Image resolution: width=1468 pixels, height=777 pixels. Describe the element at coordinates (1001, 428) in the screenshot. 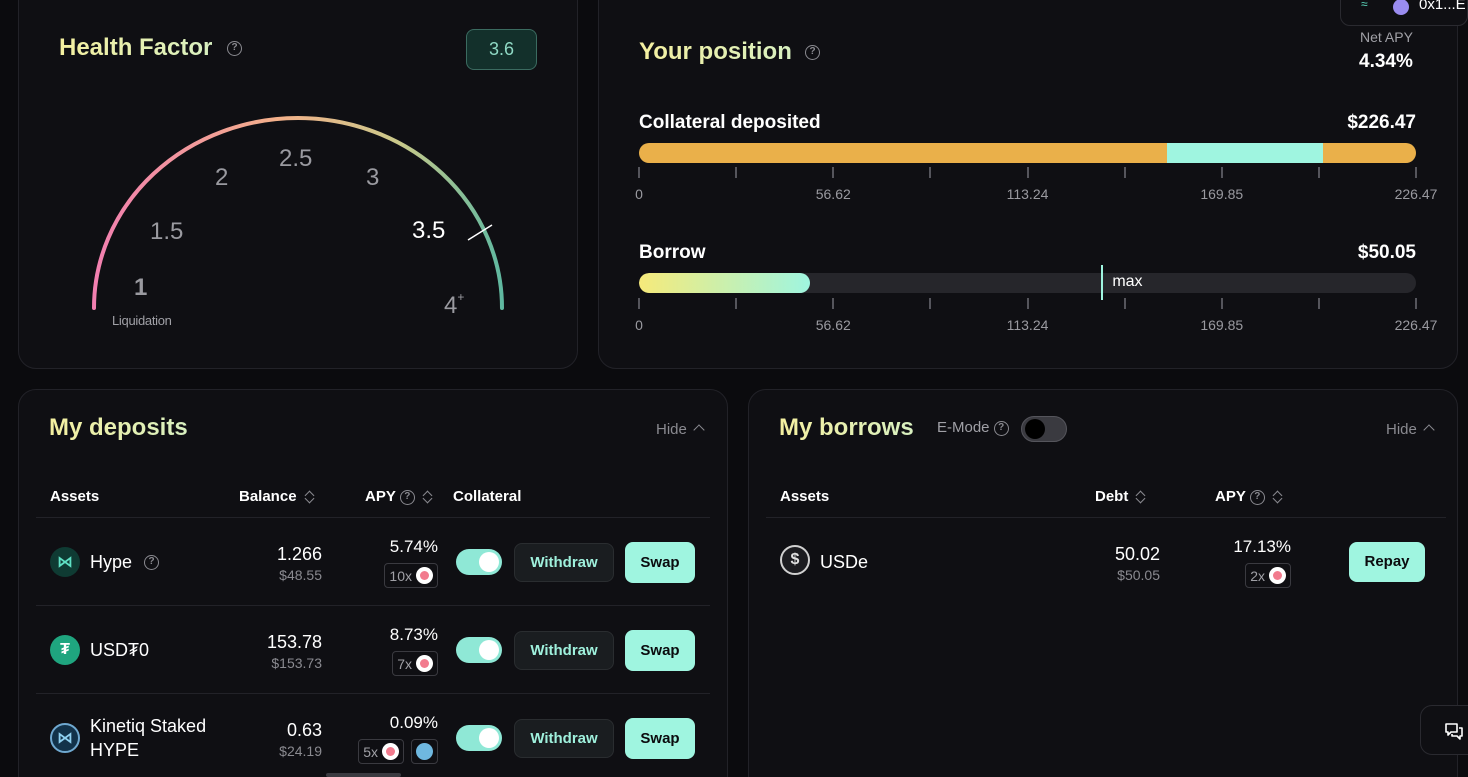

I see `emode-help-icon: ?` at that location.